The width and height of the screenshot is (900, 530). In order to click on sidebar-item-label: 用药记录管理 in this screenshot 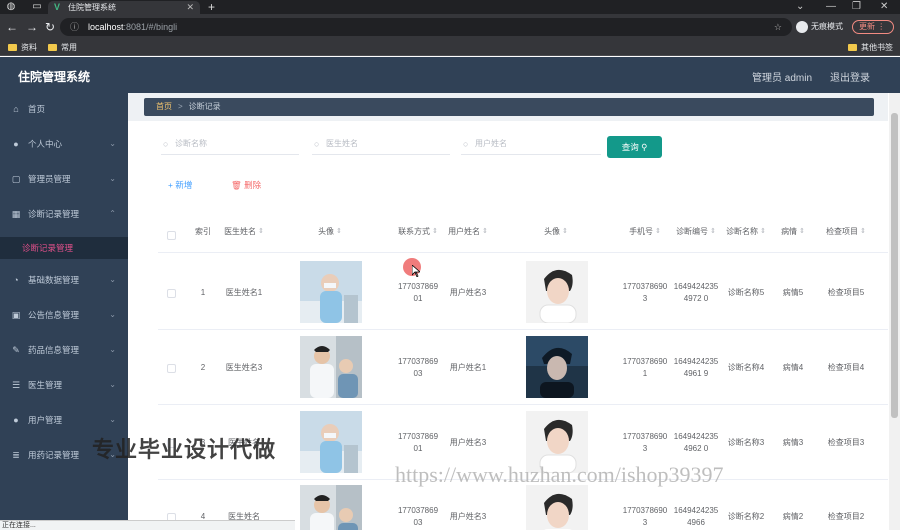, I will do `click(54, 455)`.